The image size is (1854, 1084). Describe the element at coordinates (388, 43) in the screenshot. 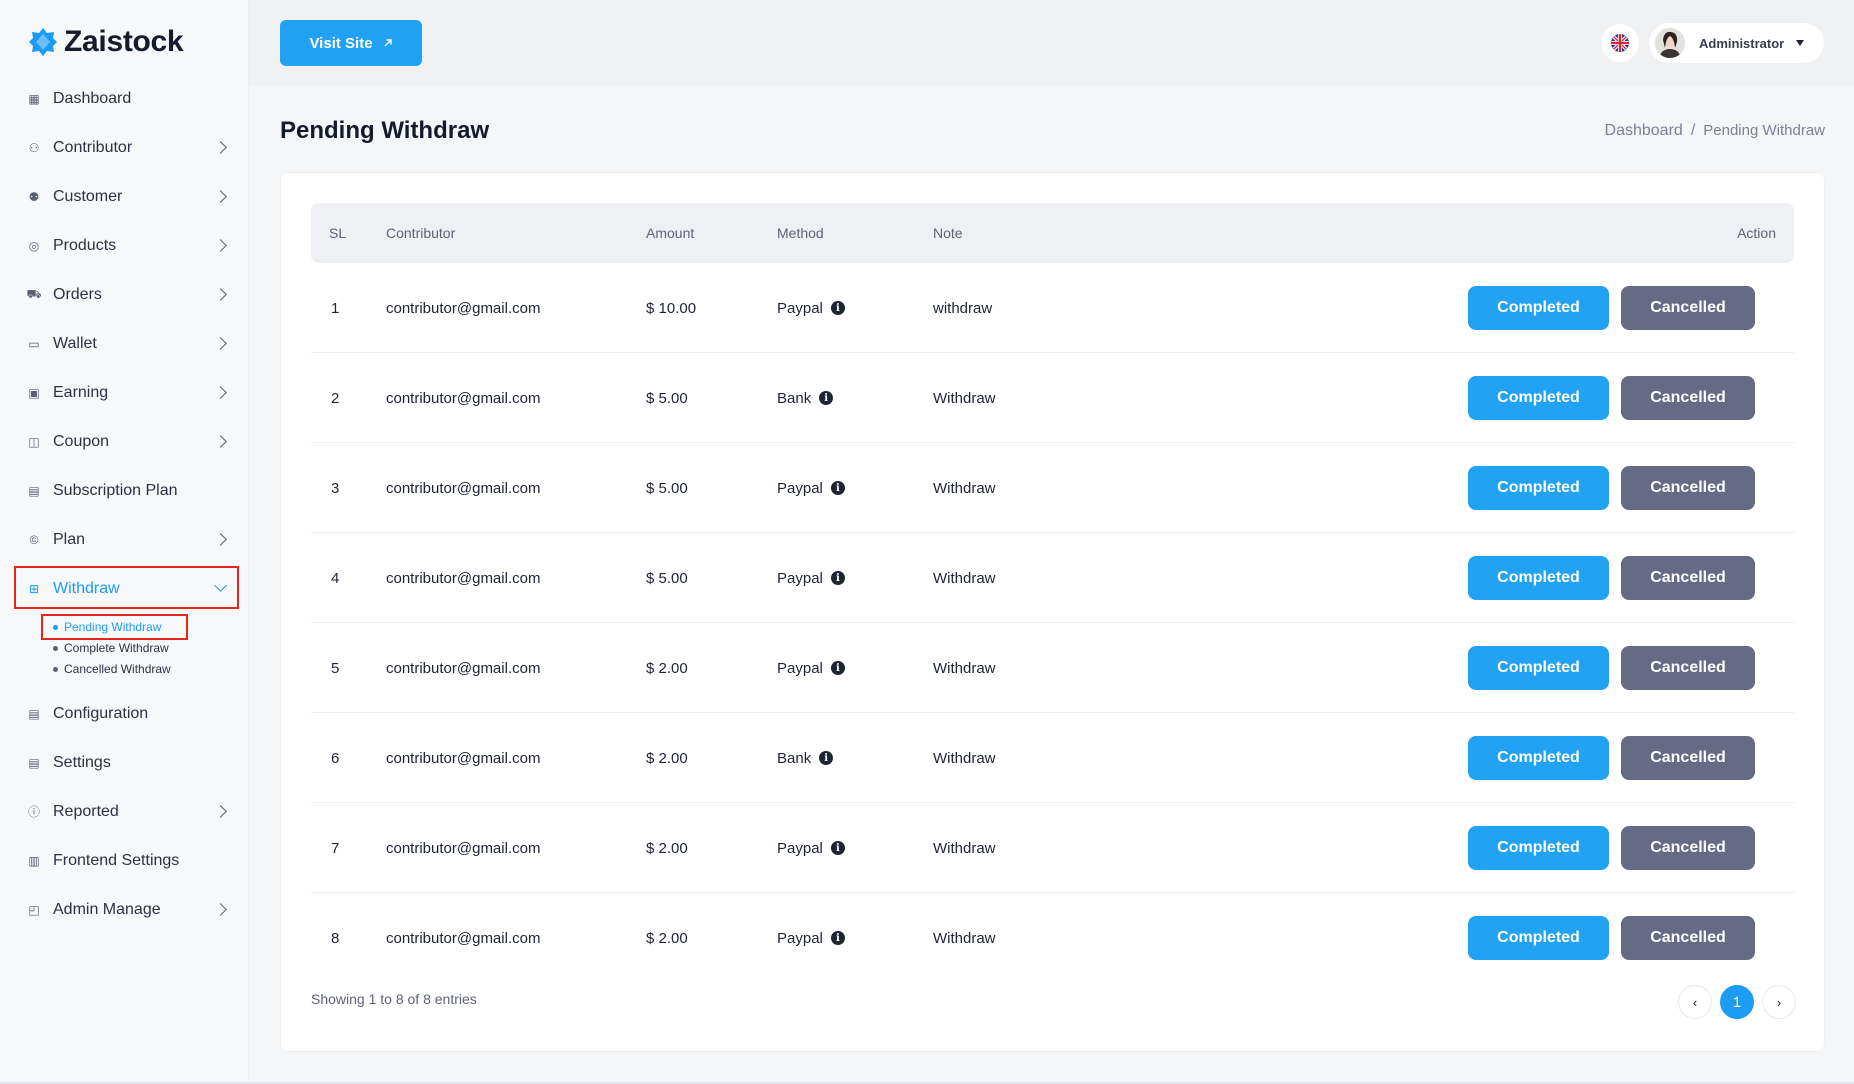

I see `external-link-icon` at that location.